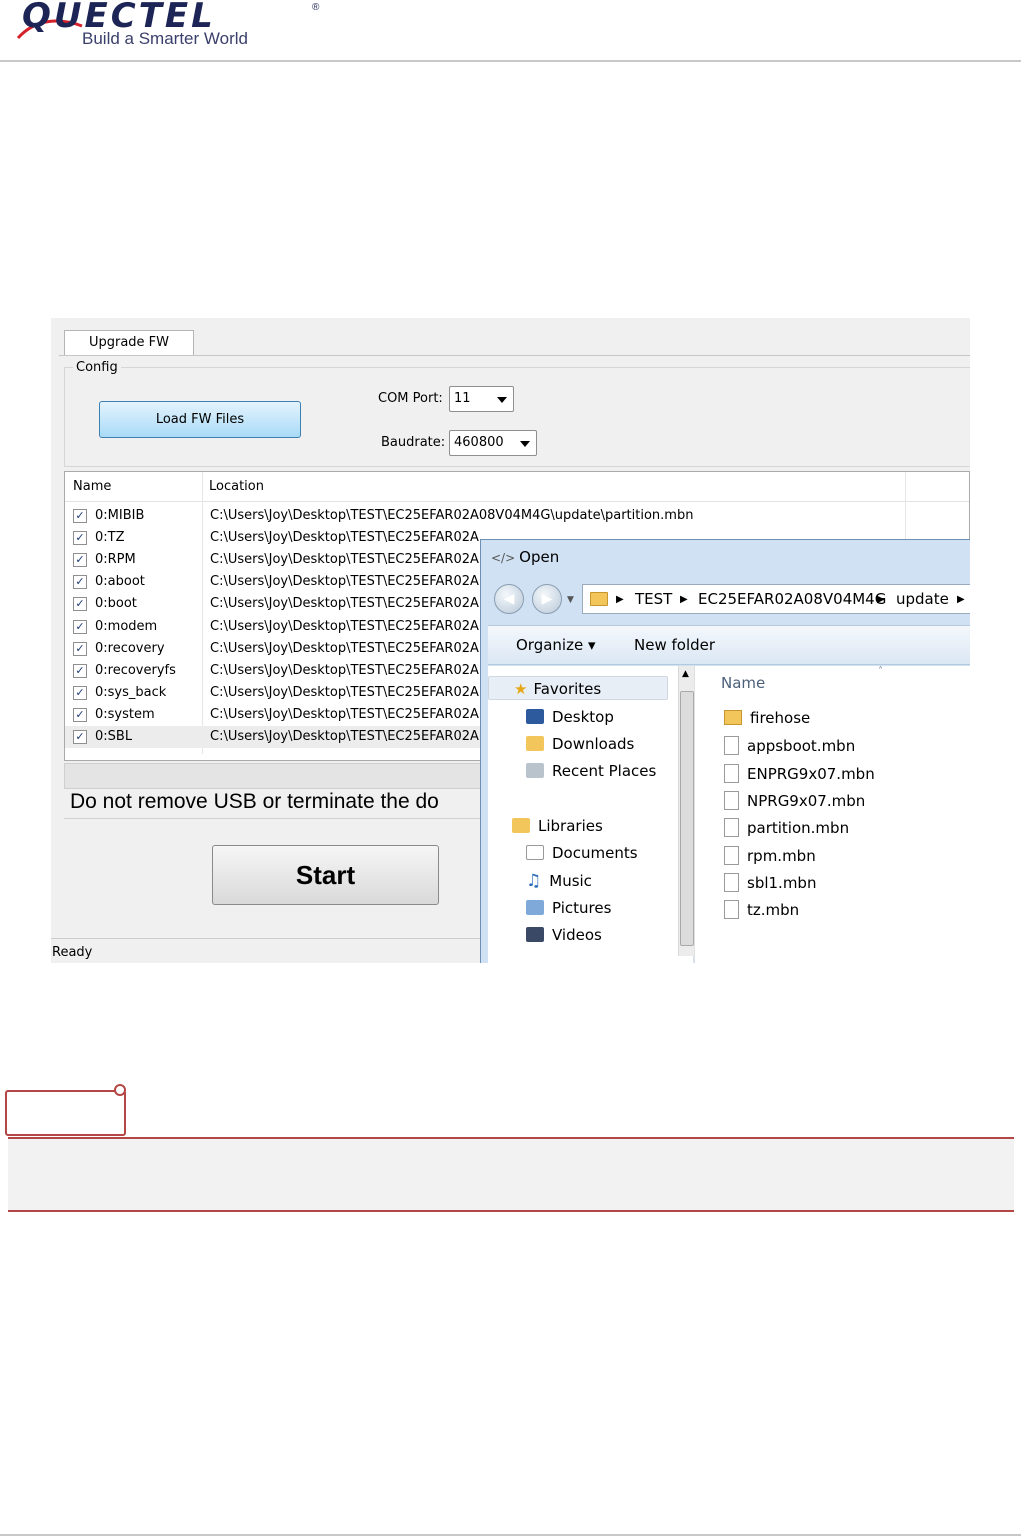 Image resolution: width=1021 pixels, height=1538 pixels. I want to click on file-item: sbl1.mbn, so click(770, 882).